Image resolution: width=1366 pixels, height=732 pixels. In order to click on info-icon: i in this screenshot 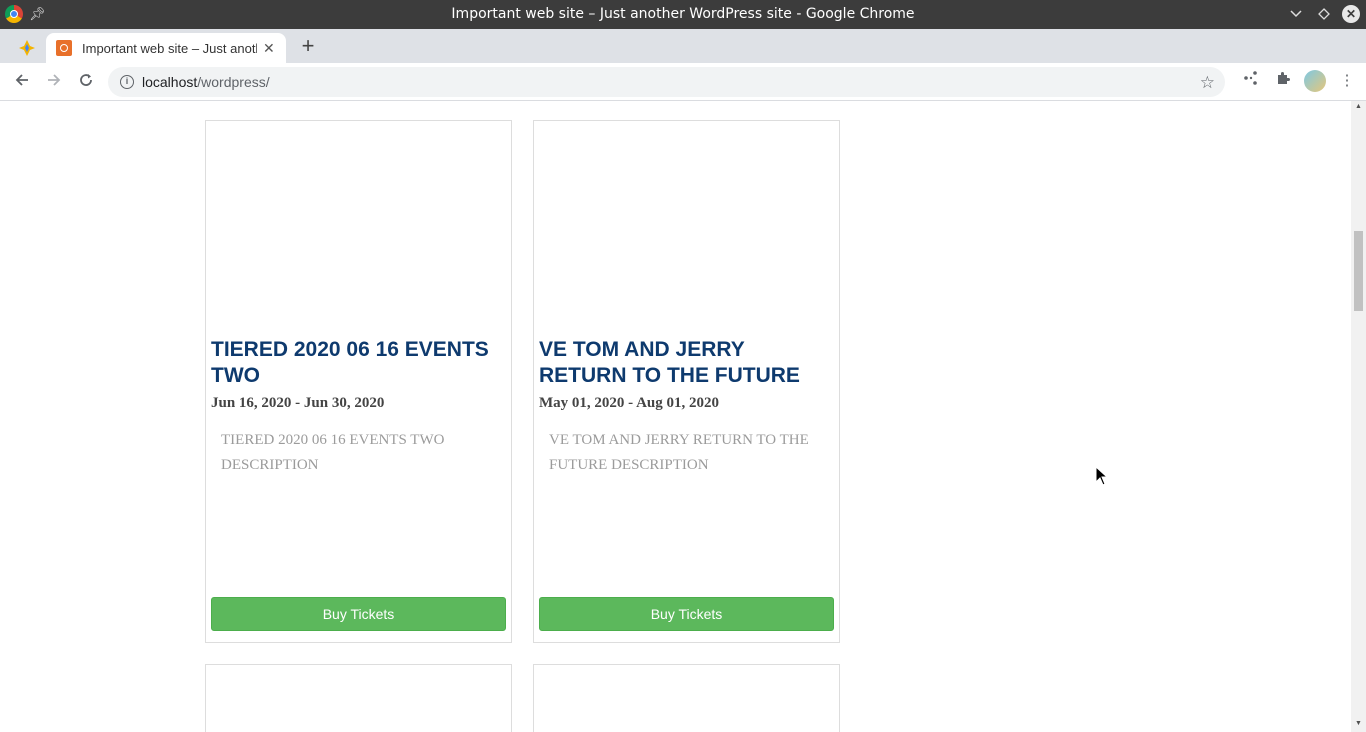, I will do `click(127, 82)`.